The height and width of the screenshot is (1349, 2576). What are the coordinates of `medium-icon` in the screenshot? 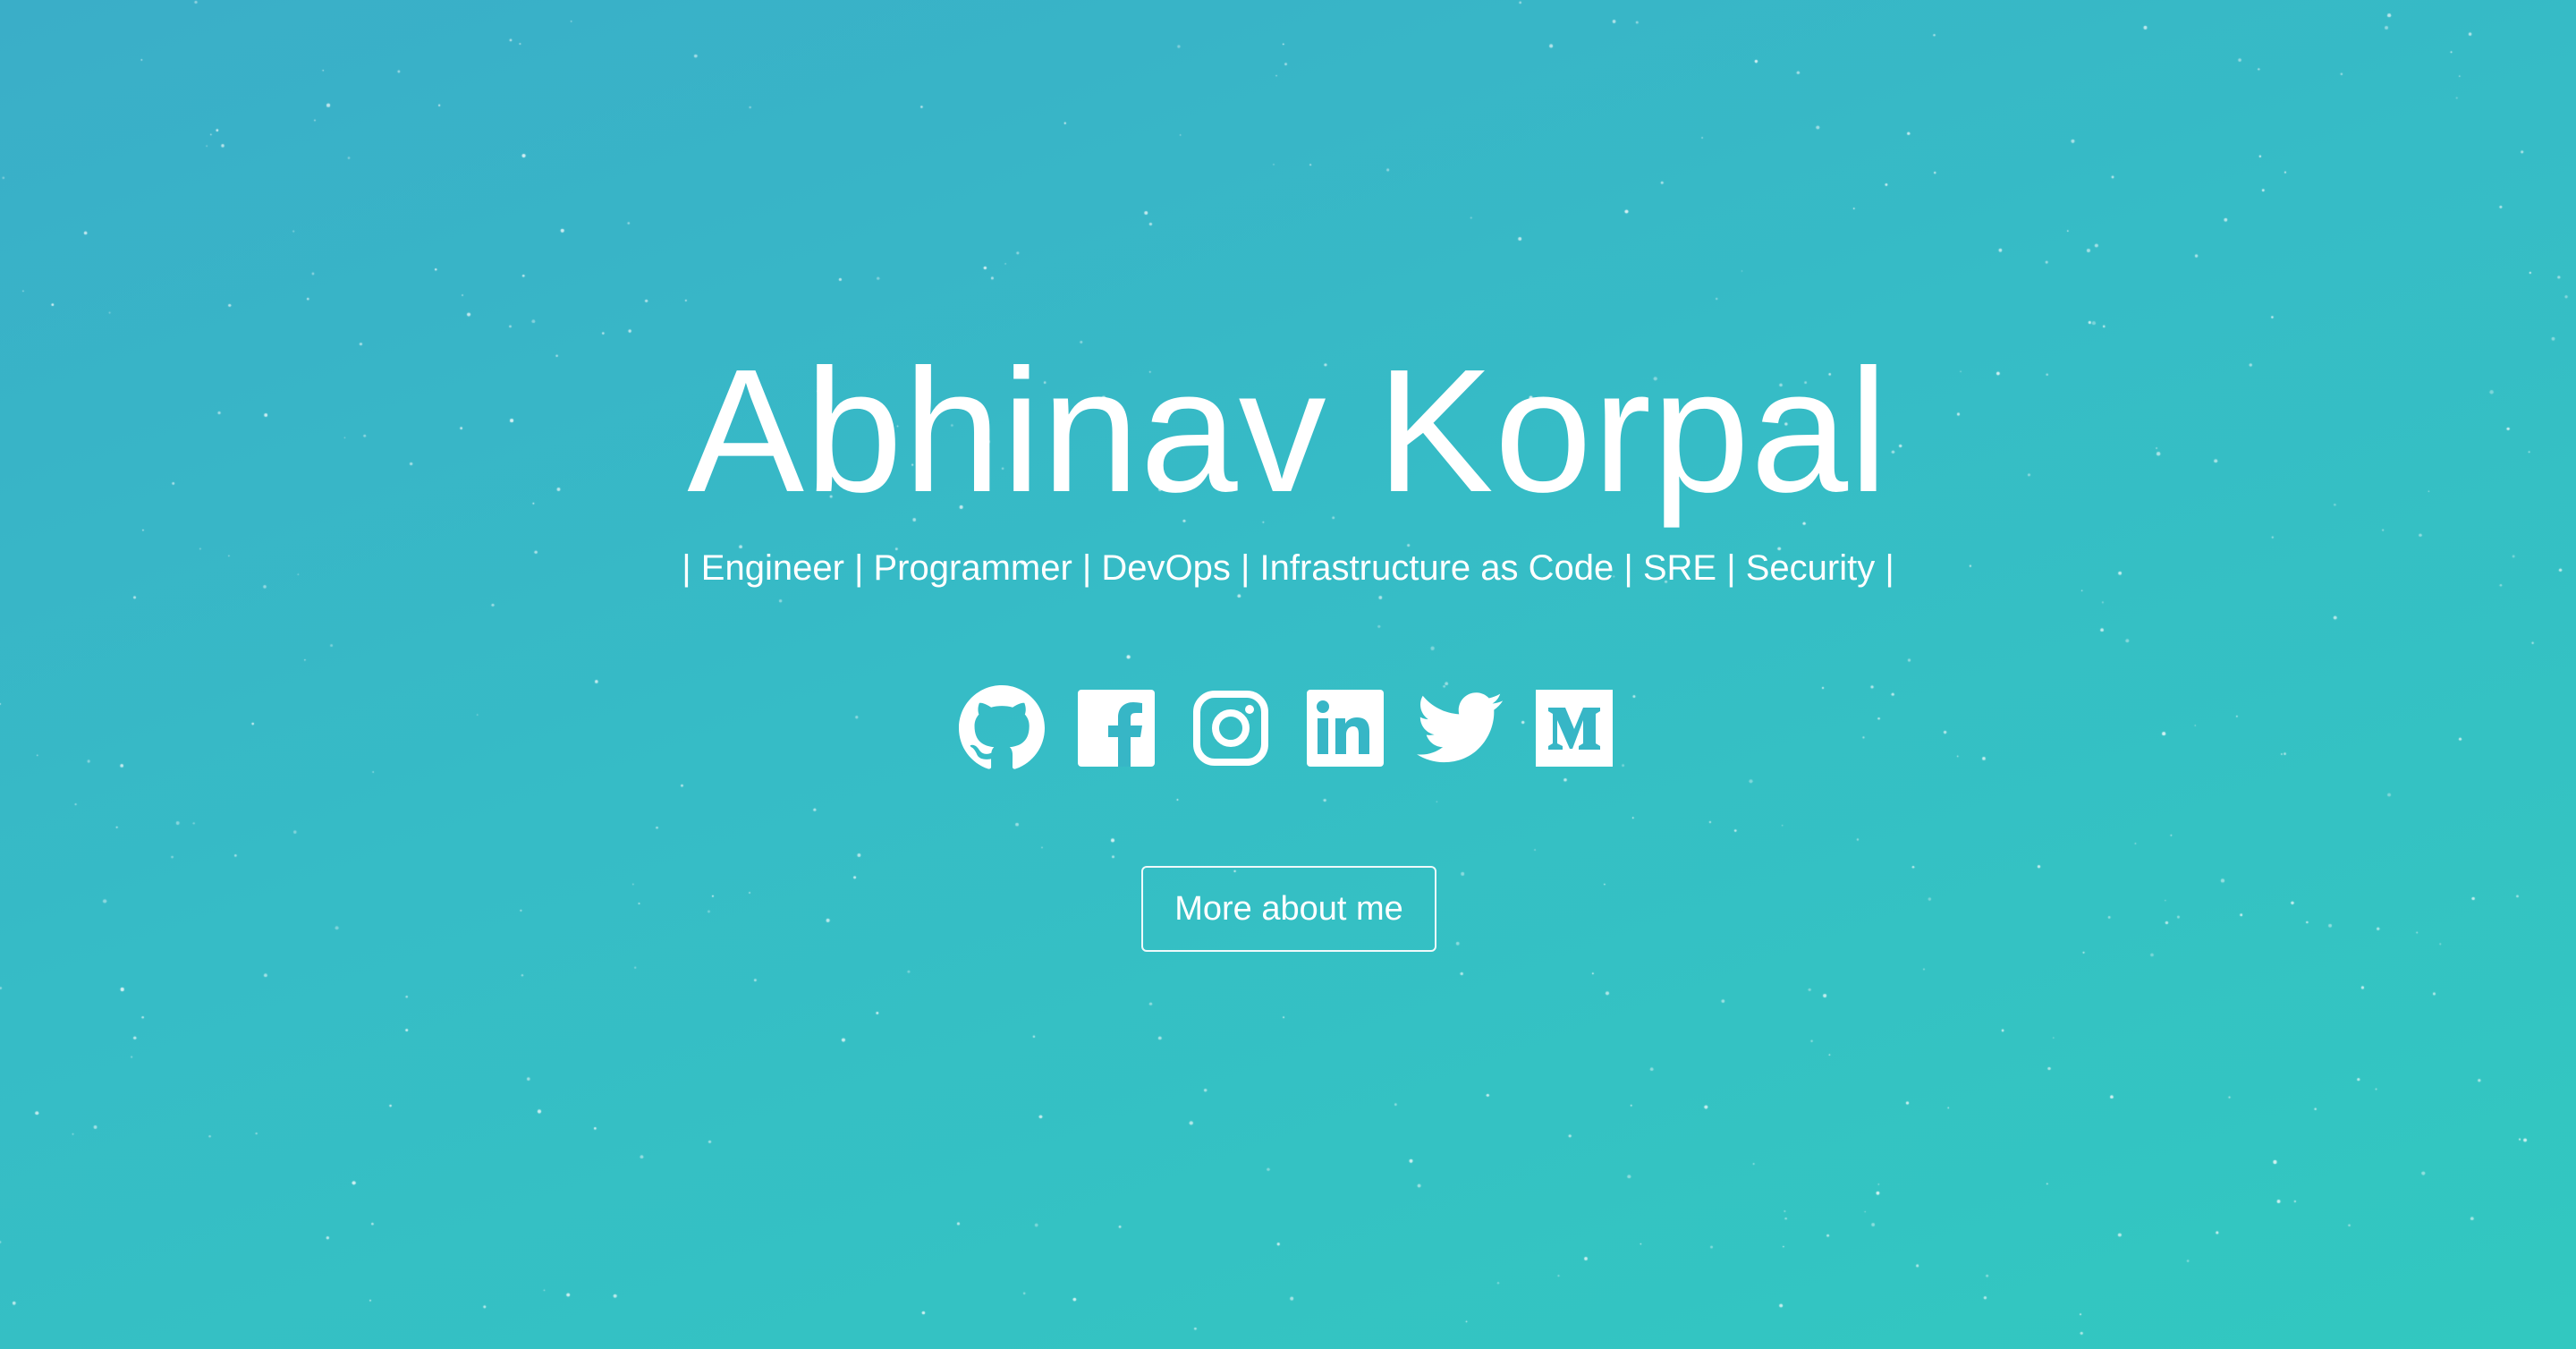 It's located at (1574, 728).